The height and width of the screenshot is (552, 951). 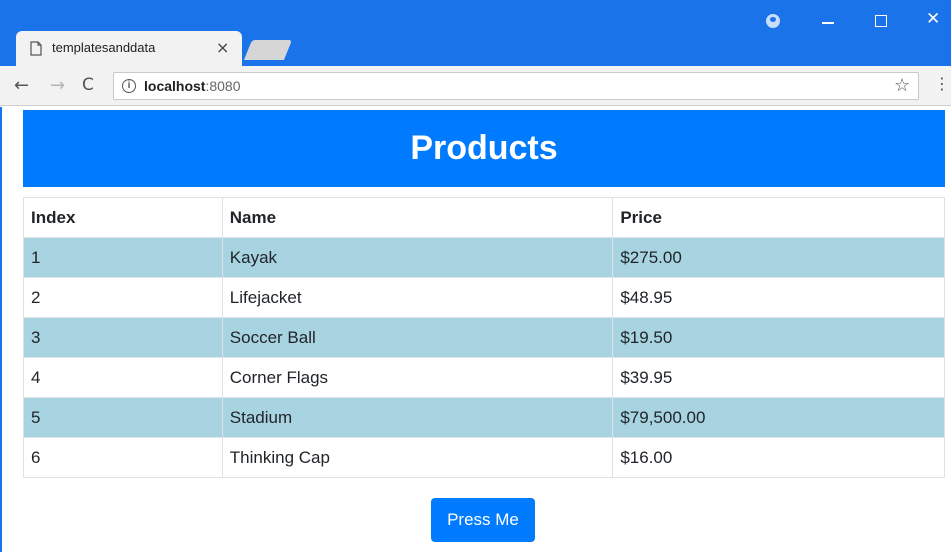 What do you see at coordinates (902, 85) in the screenshot?
I see `bookmark-star-icon: ☆` at bounding box center [902, 85].